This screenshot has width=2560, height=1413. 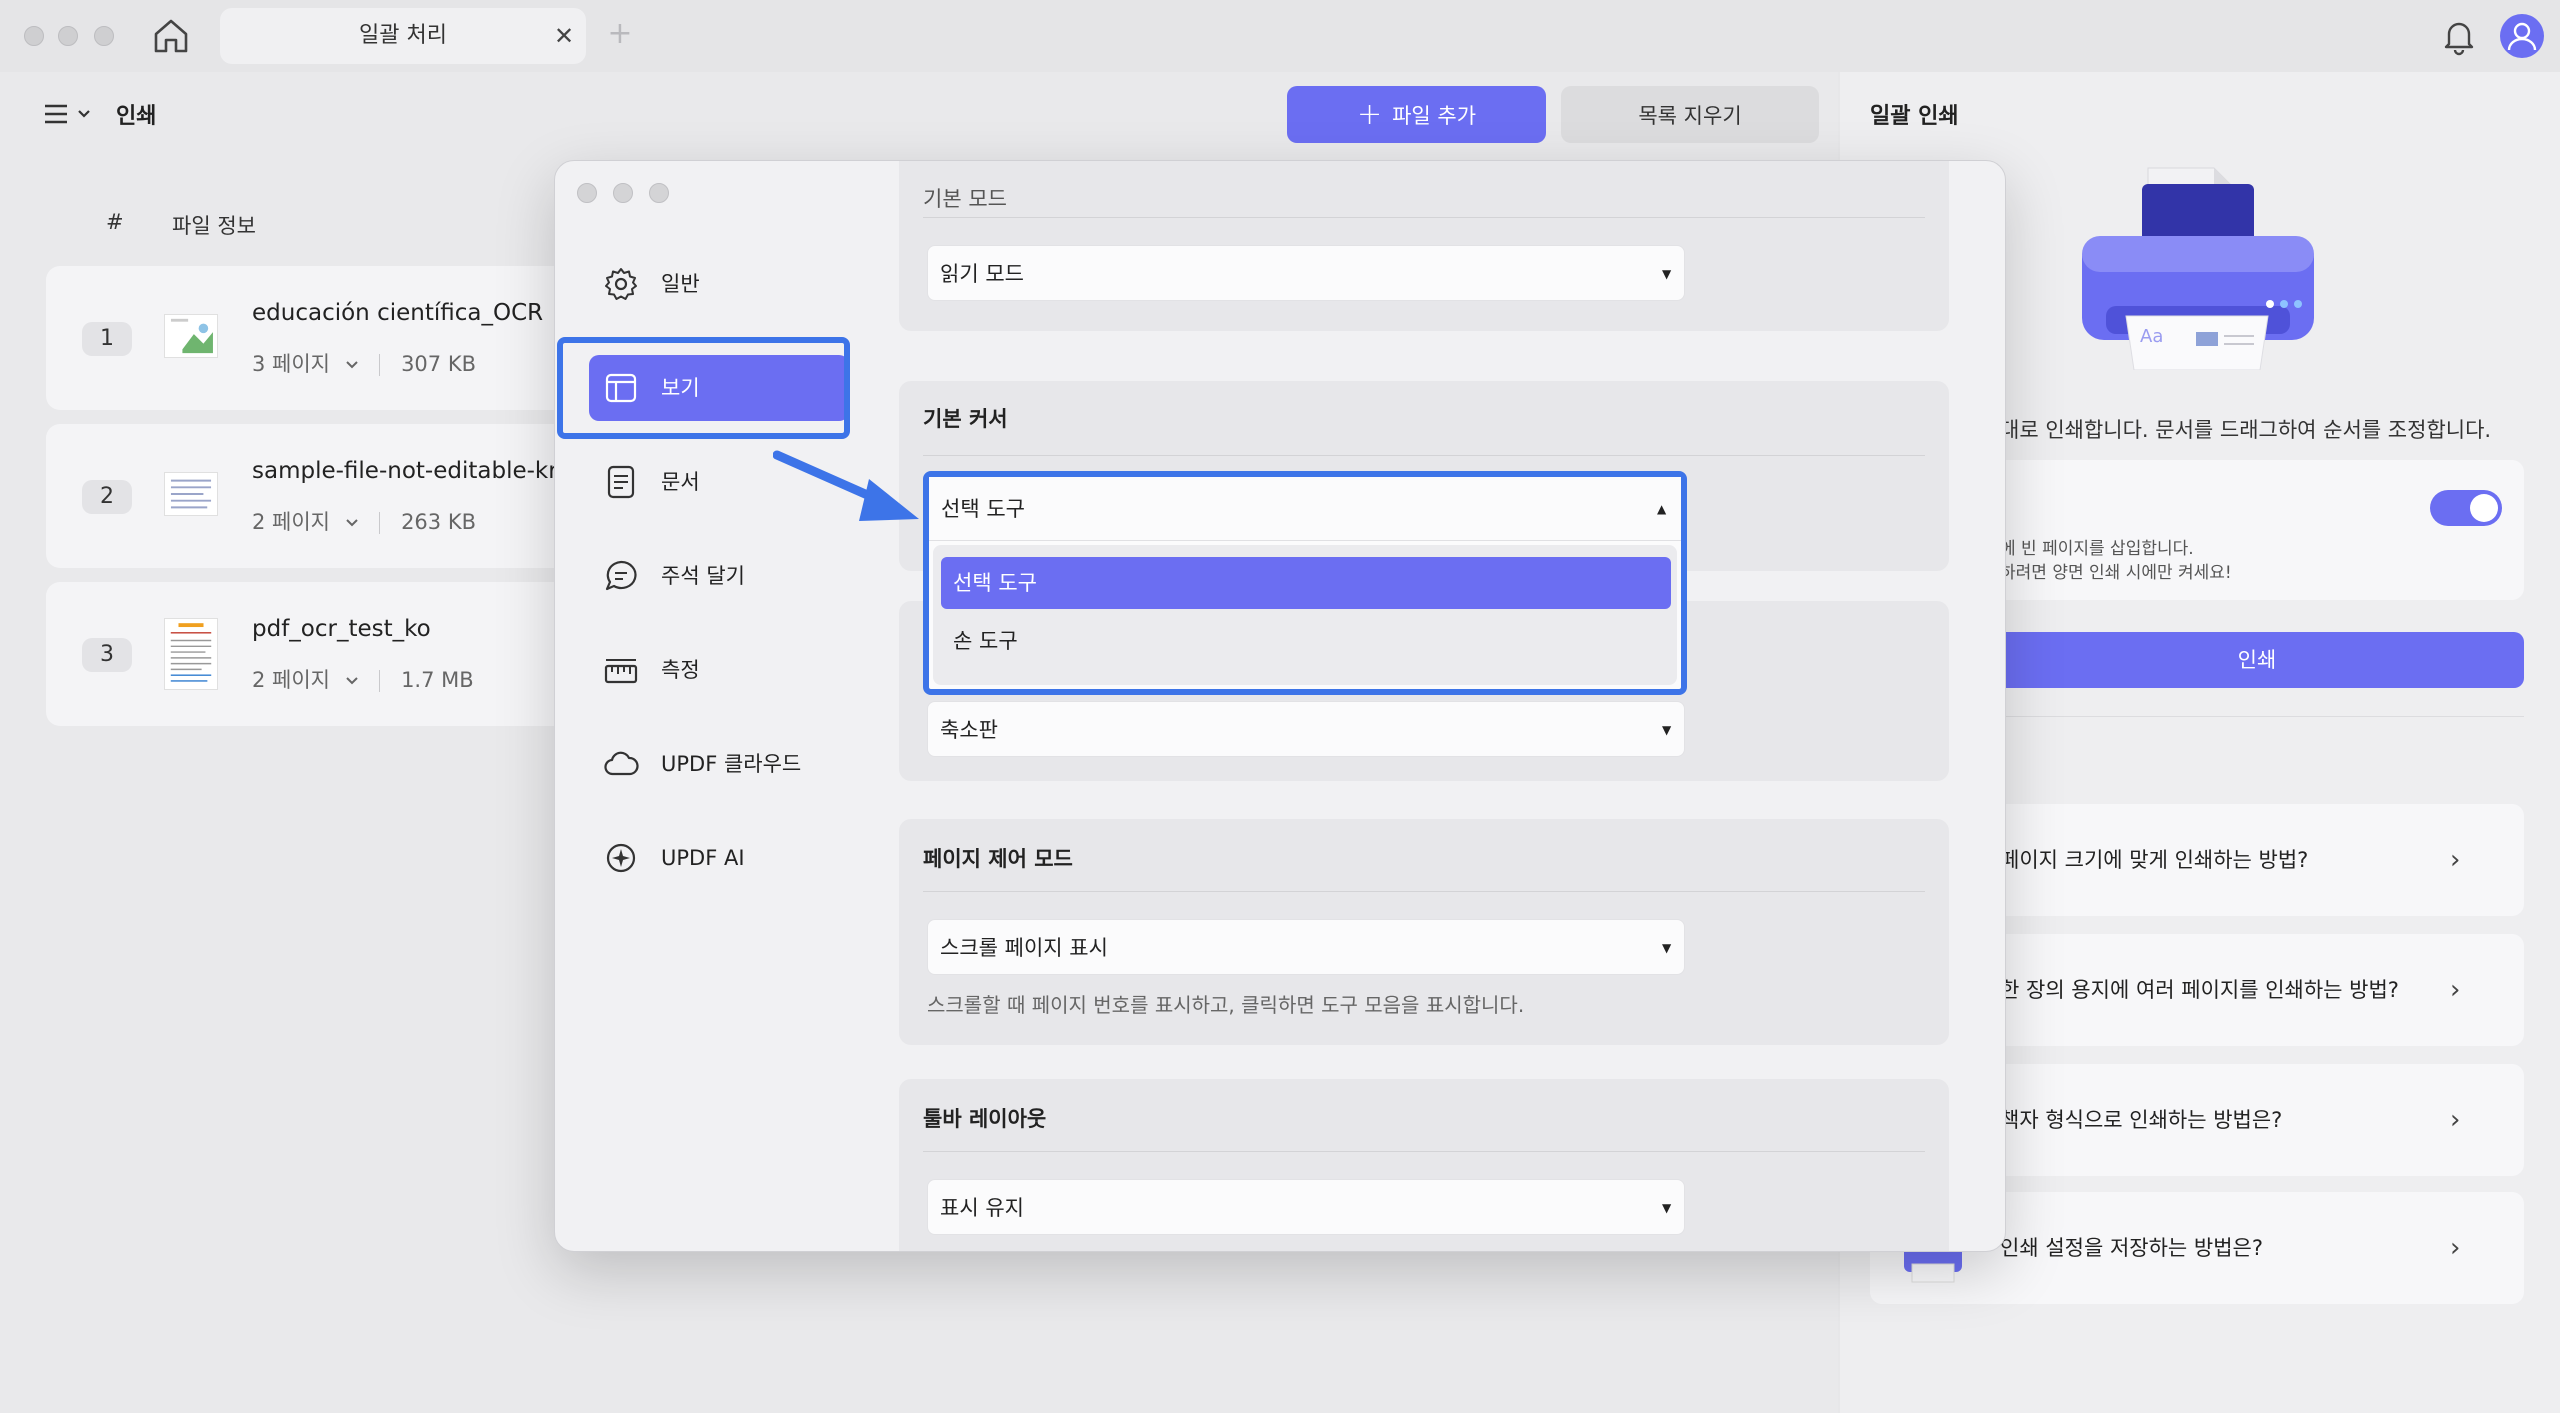 I want to click on add-file-label: 파일 추가, so click(x=1434, y=115).